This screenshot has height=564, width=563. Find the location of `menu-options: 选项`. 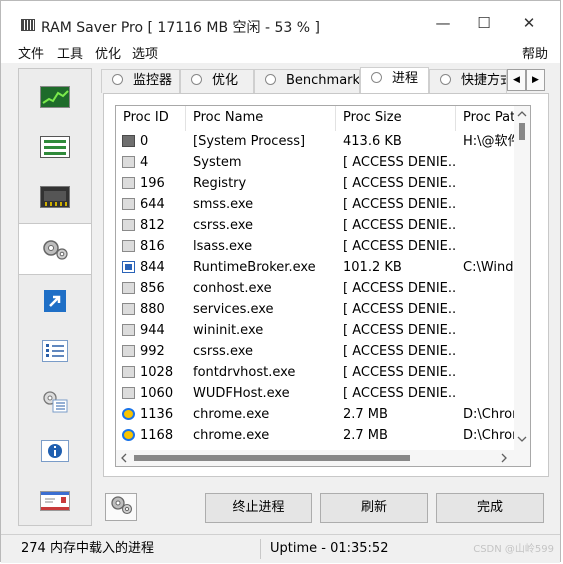

menu-options: 选项 is located at coordinates (145, 52).